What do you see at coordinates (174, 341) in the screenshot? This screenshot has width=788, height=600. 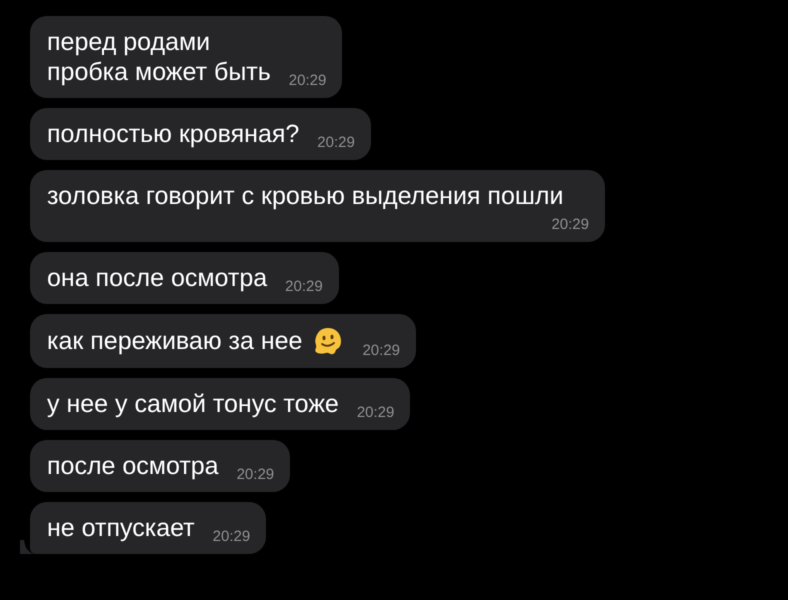 I see `message-text: как переживаю за нее` at bounding box center [174, 341].